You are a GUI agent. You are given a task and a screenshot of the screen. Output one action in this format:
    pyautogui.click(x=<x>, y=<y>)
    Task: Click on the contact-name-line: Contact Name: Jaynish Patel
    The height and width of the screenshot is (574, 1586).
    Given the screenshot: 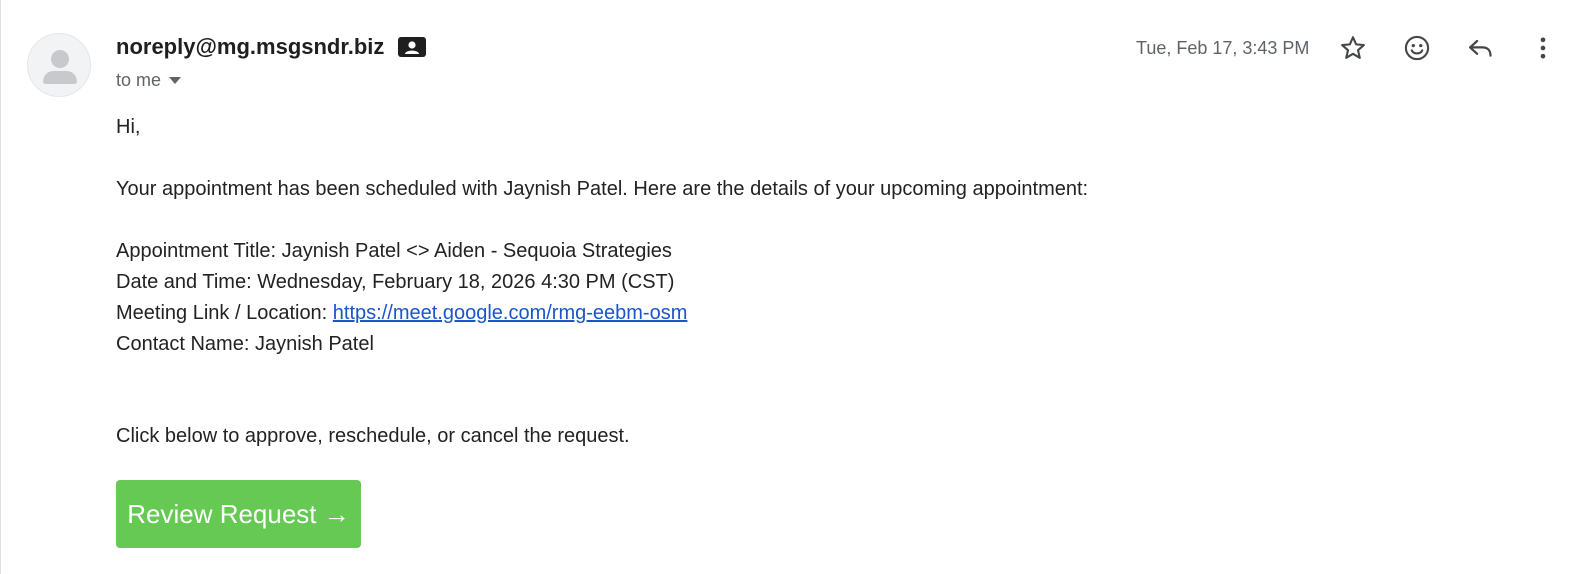 What is the action you would take?
    pyautogui.click(x=602, y=344)
    